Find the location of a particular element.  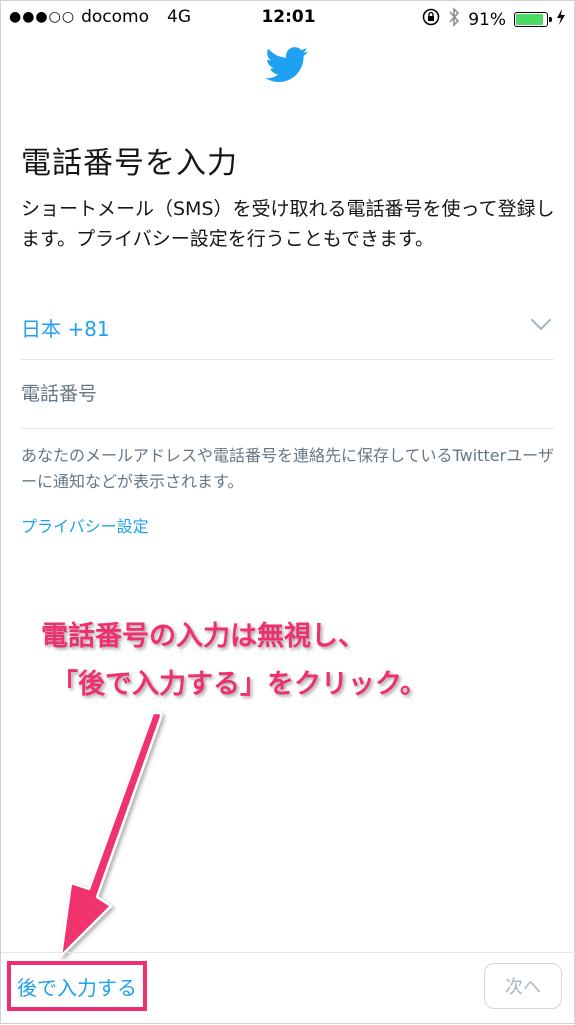

orientation-lock-icon is located at coordinates (431, 19).